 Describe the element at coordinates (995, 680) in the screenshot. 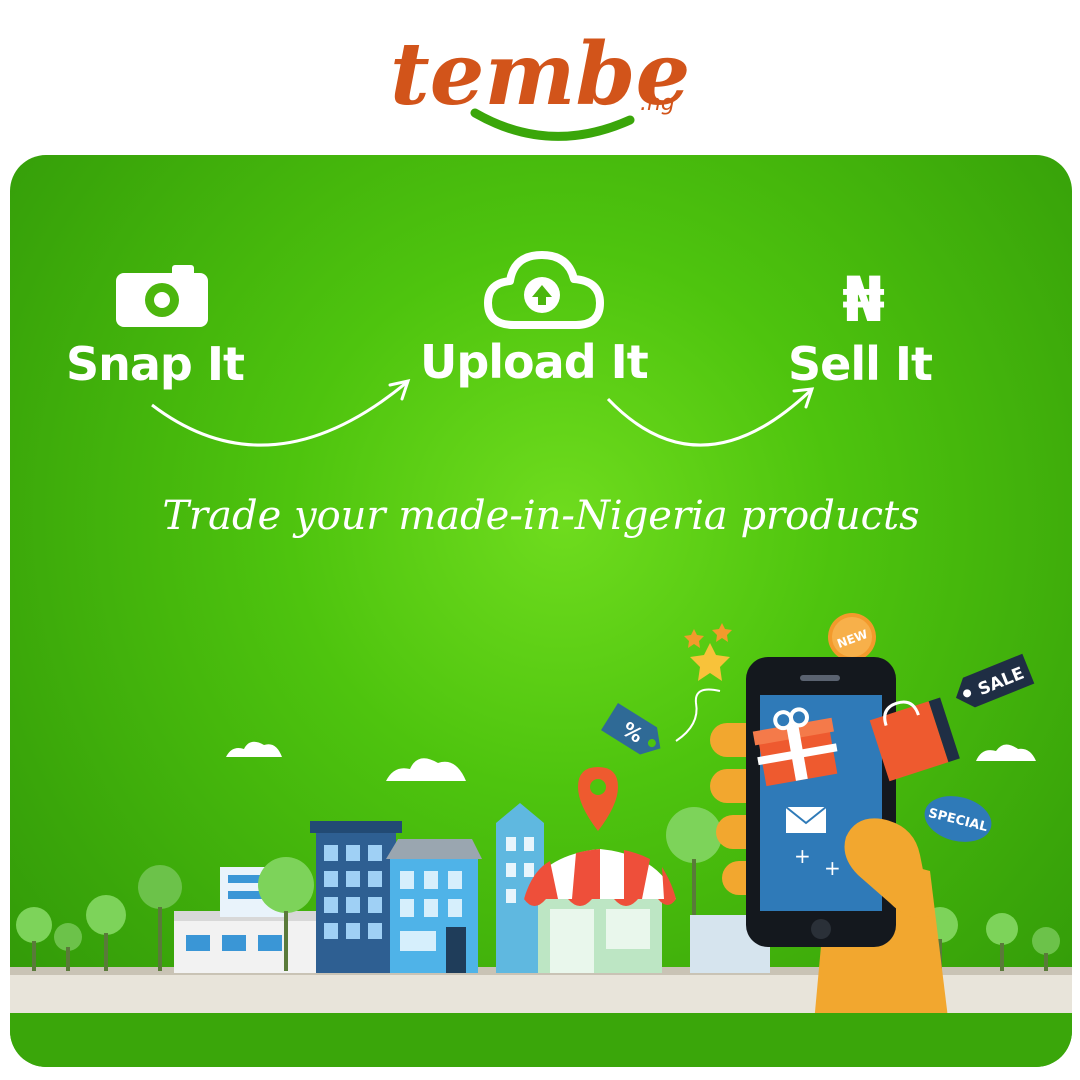

I see `sale-tag: SALE` at that location.